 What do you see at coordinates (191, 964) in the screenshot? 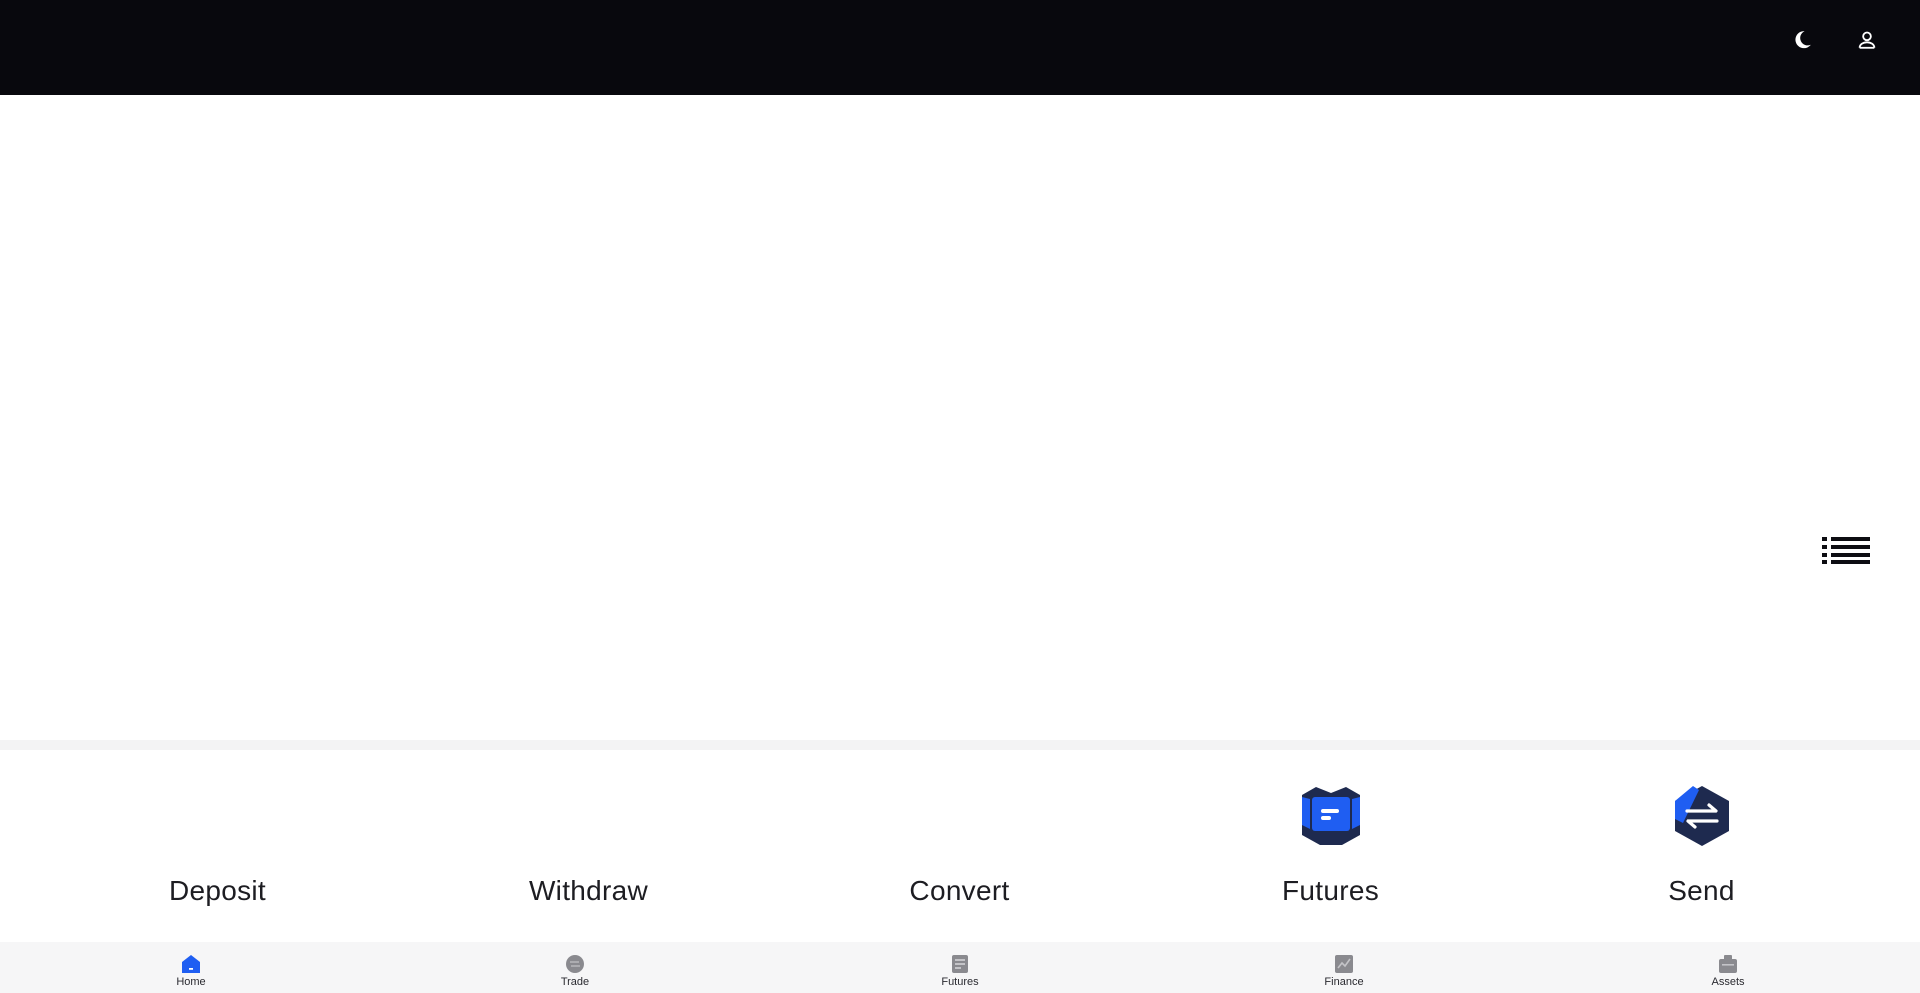
I see `home-icon` at bounding box center [191, 964].